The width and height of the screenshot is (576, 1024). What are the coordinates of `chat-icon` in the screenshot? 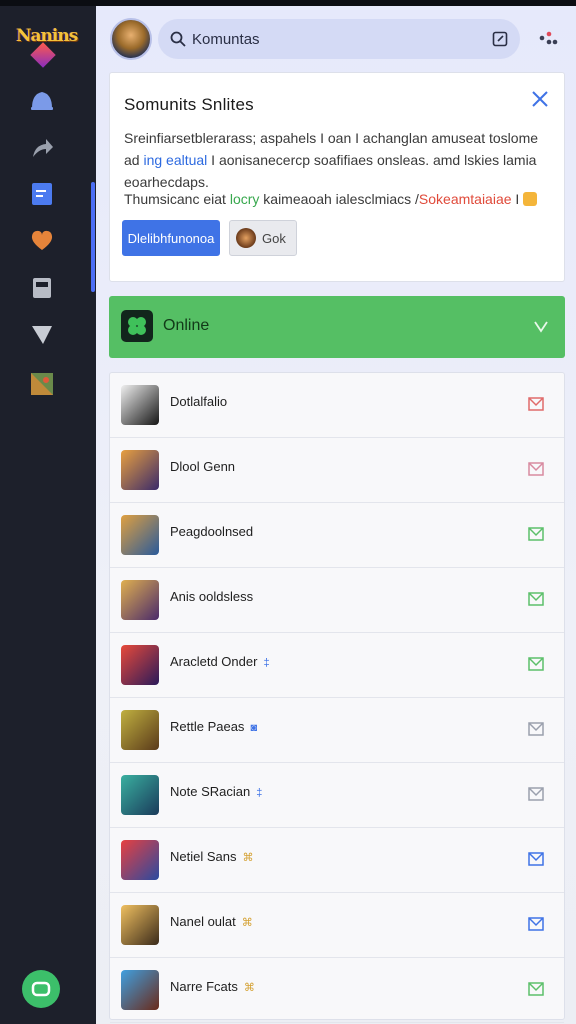 It's located at (41, 989).